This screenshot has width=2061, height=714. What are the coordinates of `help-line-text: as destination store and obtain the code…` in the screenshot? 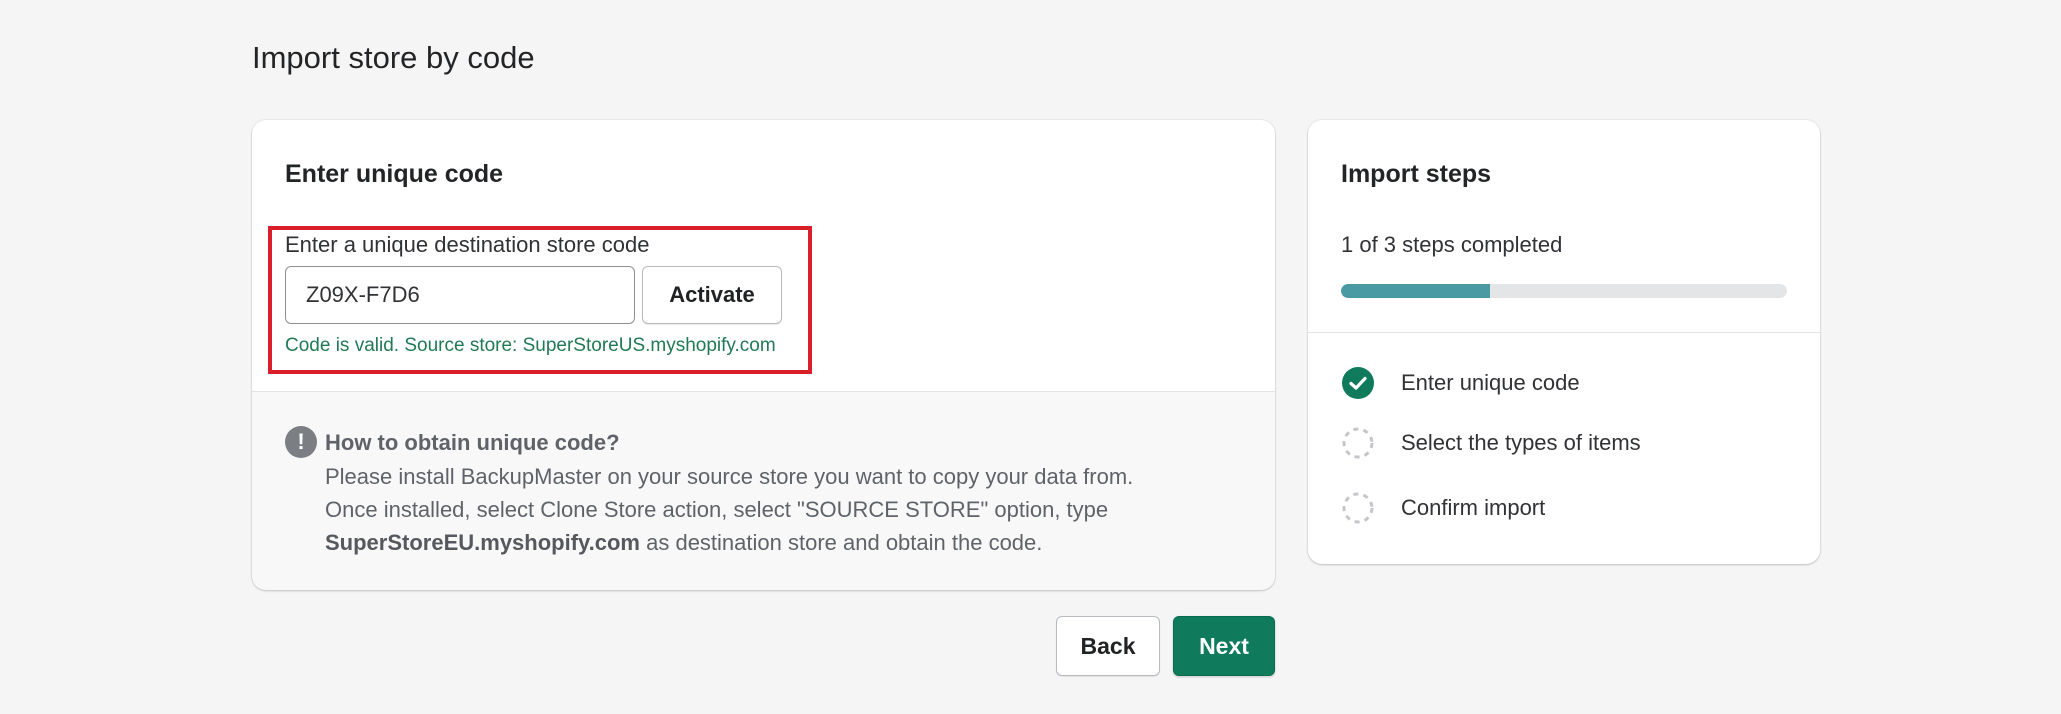 It's located at (841, 542).